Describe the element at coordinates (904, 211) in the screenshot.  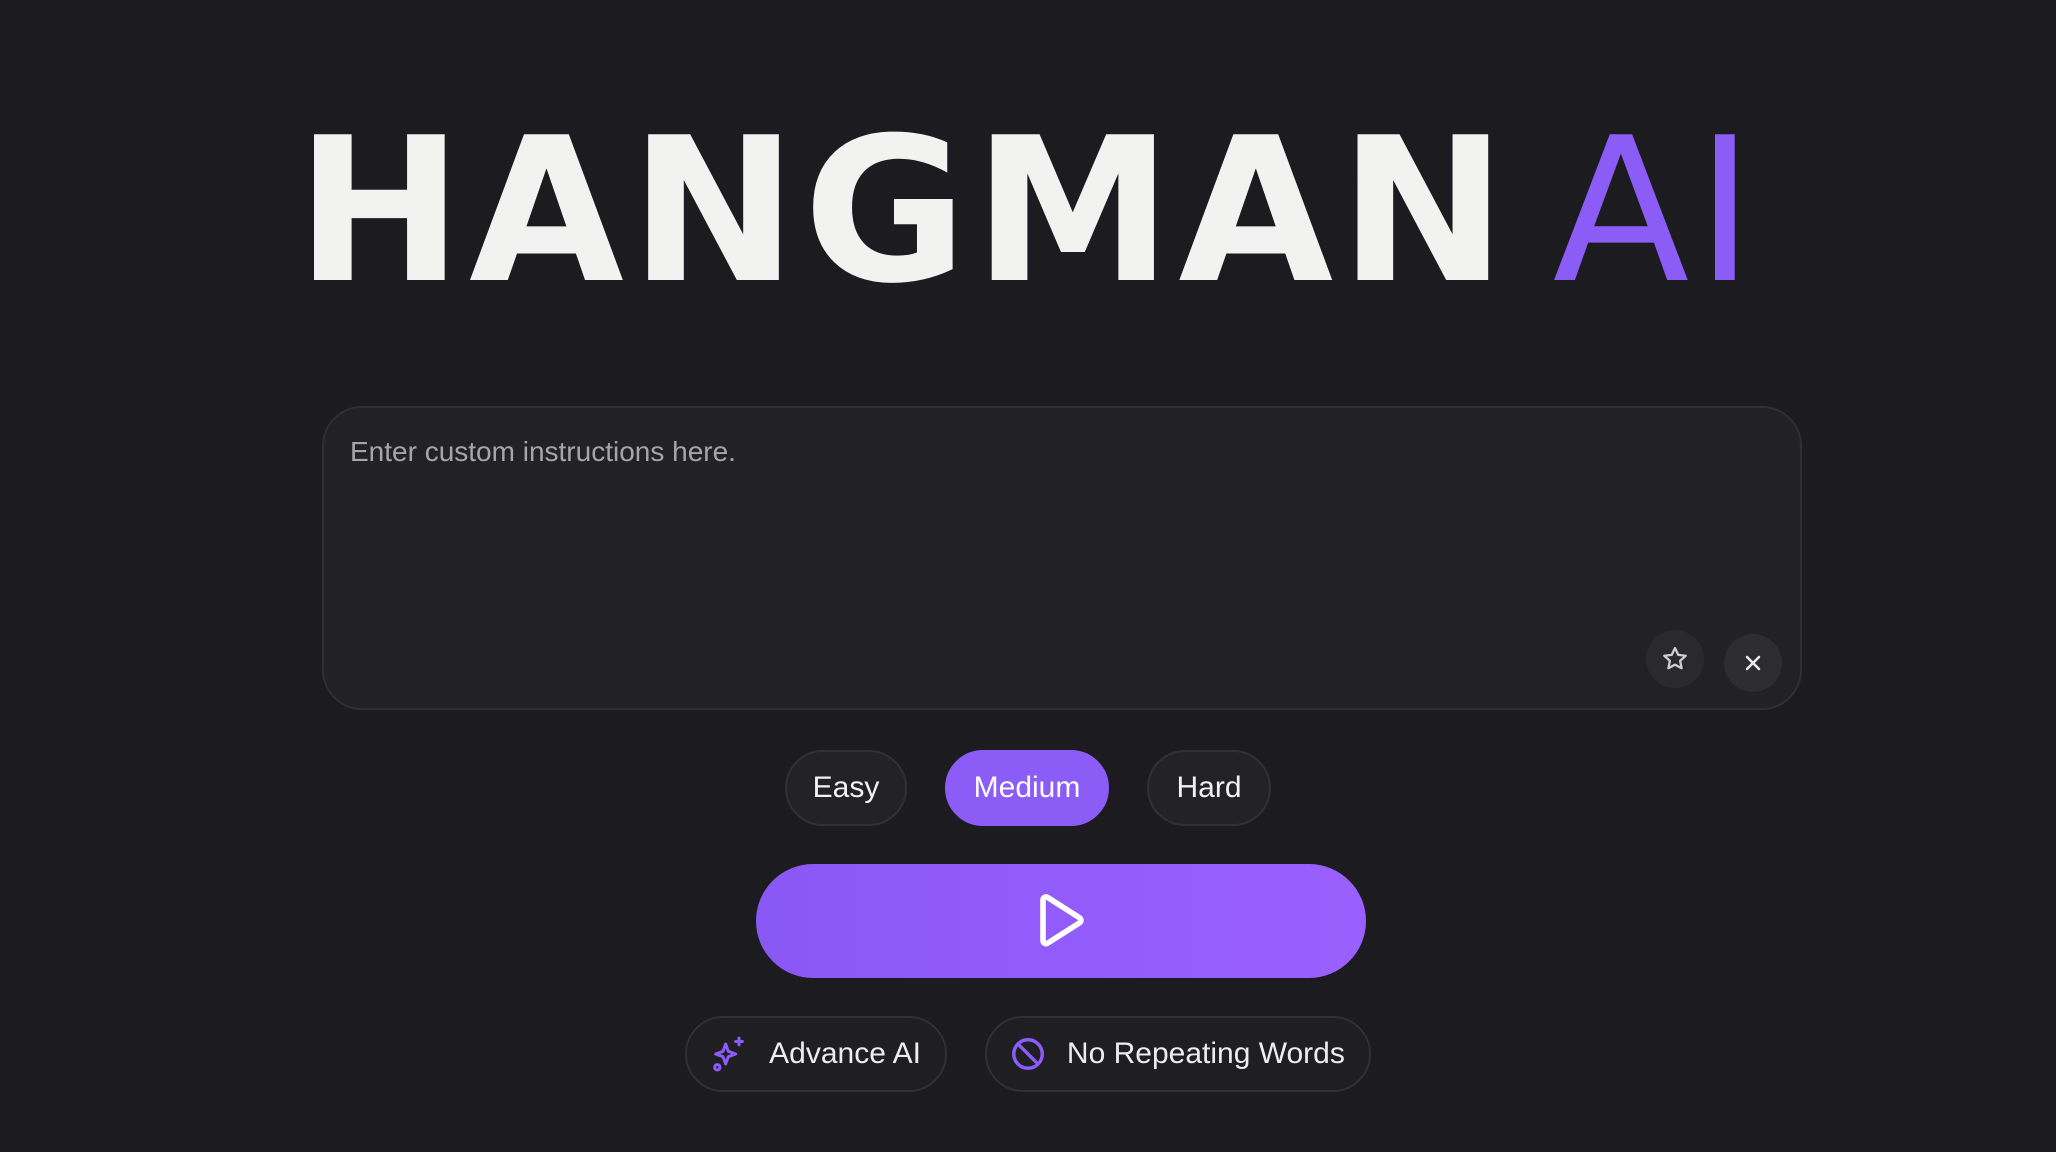
I see `app-title-main: HANGMAN` at that location.